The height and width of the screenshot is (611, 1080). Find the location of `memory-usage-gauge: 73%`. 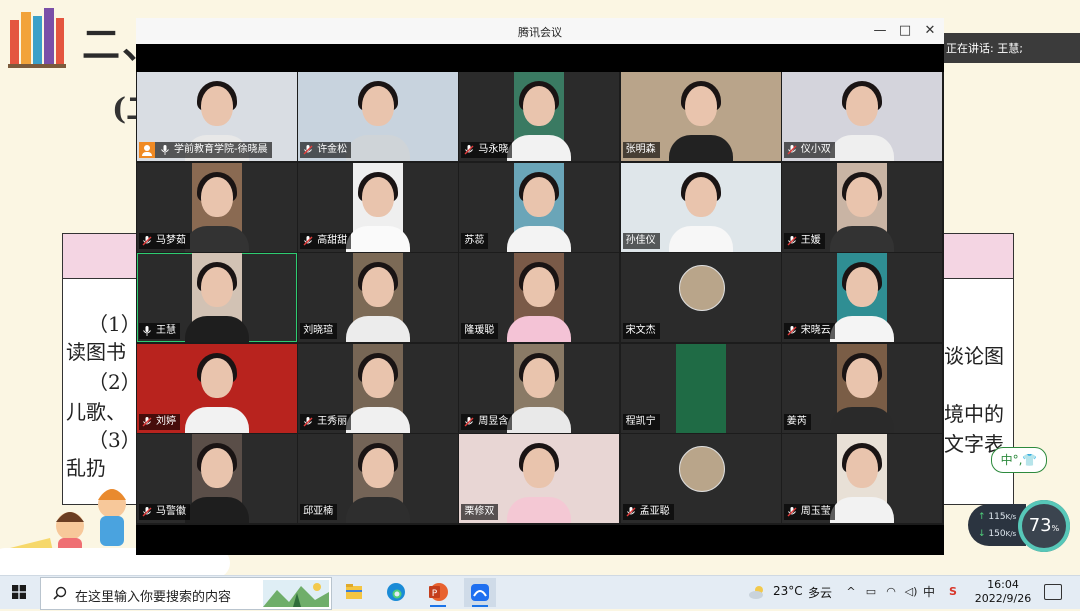

memory-usage-gauge: 73% is located at coordinates (1044, 526).